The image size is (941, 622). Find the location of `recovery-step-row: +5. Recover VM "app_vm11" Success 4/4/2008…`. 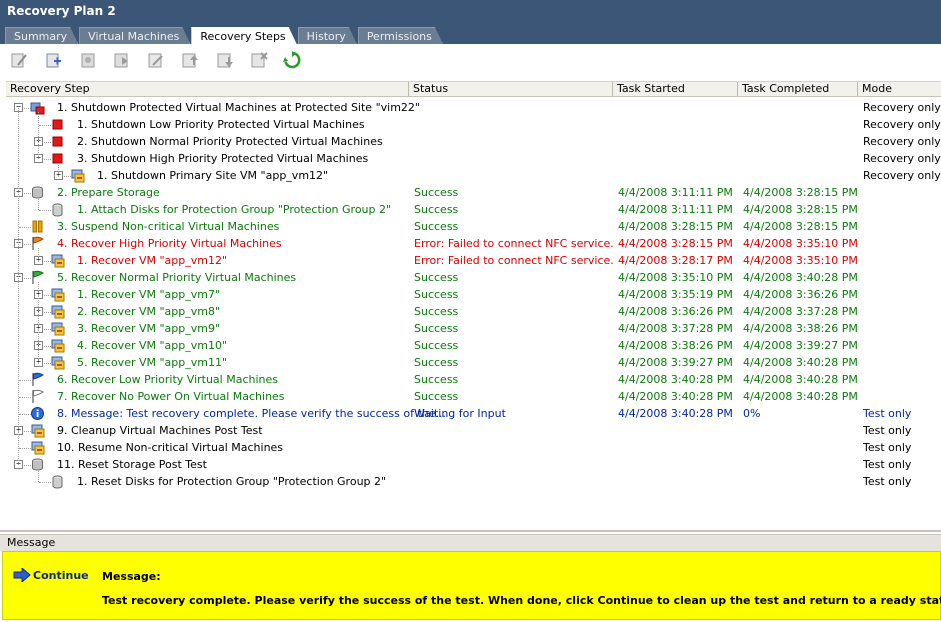

recovery-step-row: +5. Recover VM "app_vm11" Success 4/4/2008… is located at coordinates (473, 362).